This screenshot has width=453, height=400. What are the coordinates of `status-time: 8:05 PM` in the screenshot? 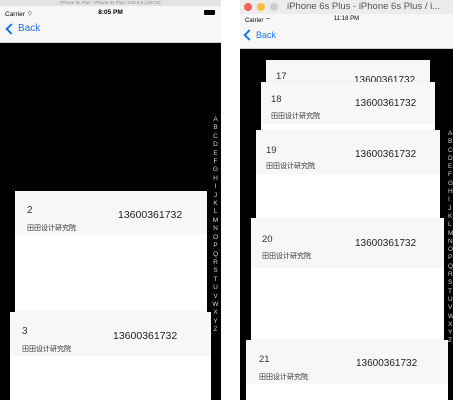 It's located at (110, 12).